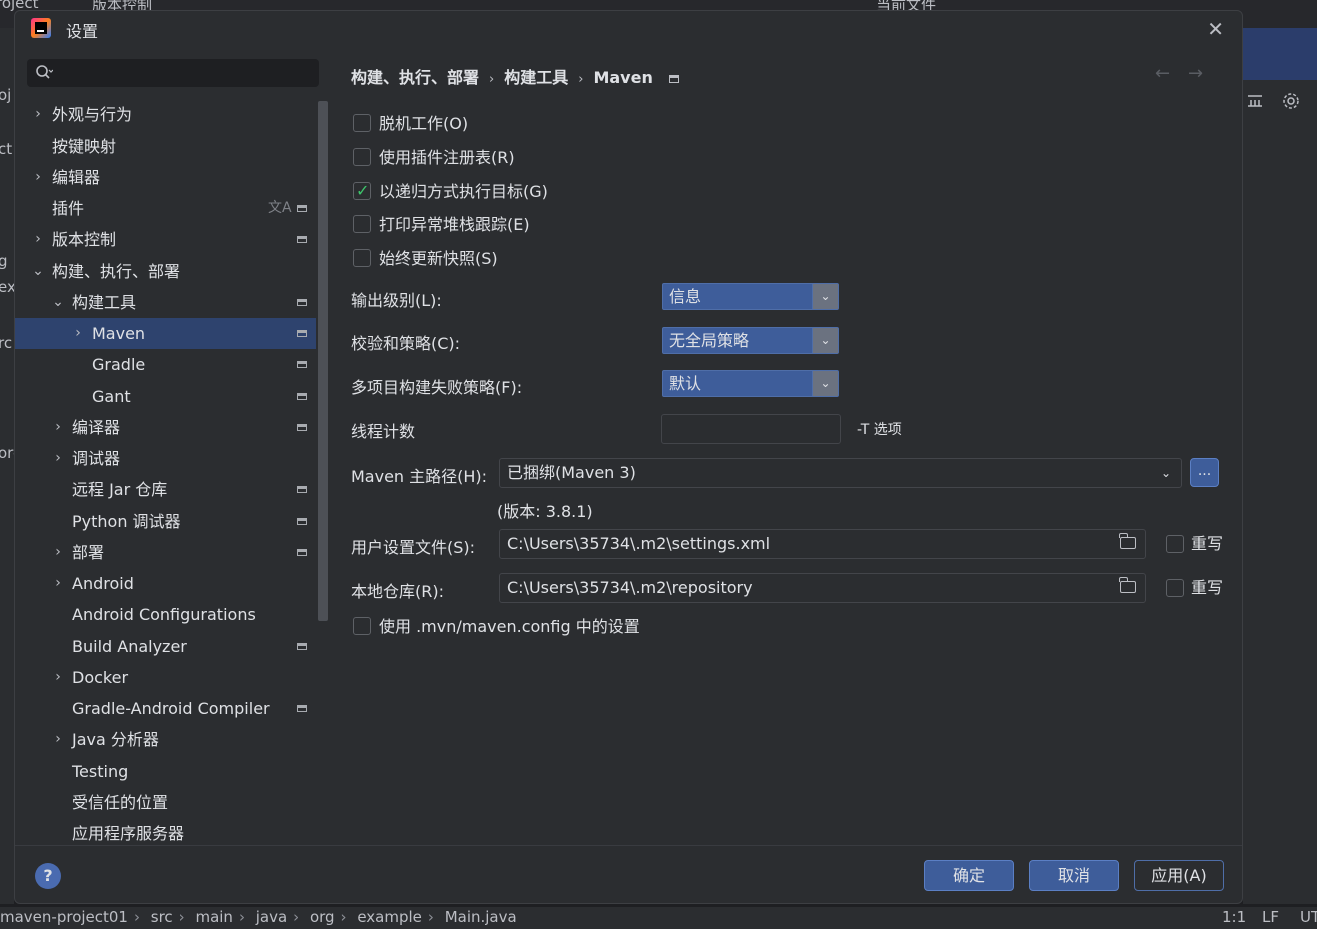 The image size is (1317, 929). I want to click on tree-item-build-exec-deploy: ⌄ 构建、执行、部署, so click(165, 271).